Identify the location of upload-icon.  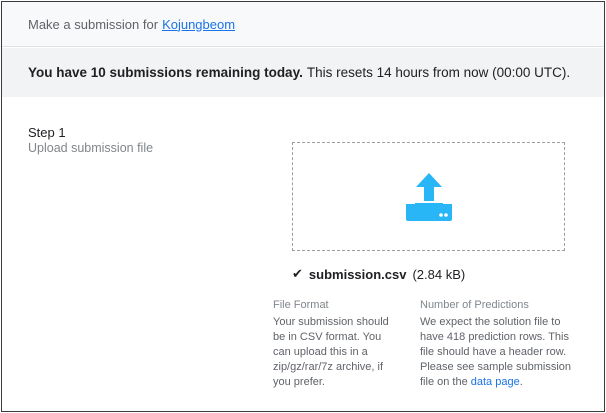
(428, 196).